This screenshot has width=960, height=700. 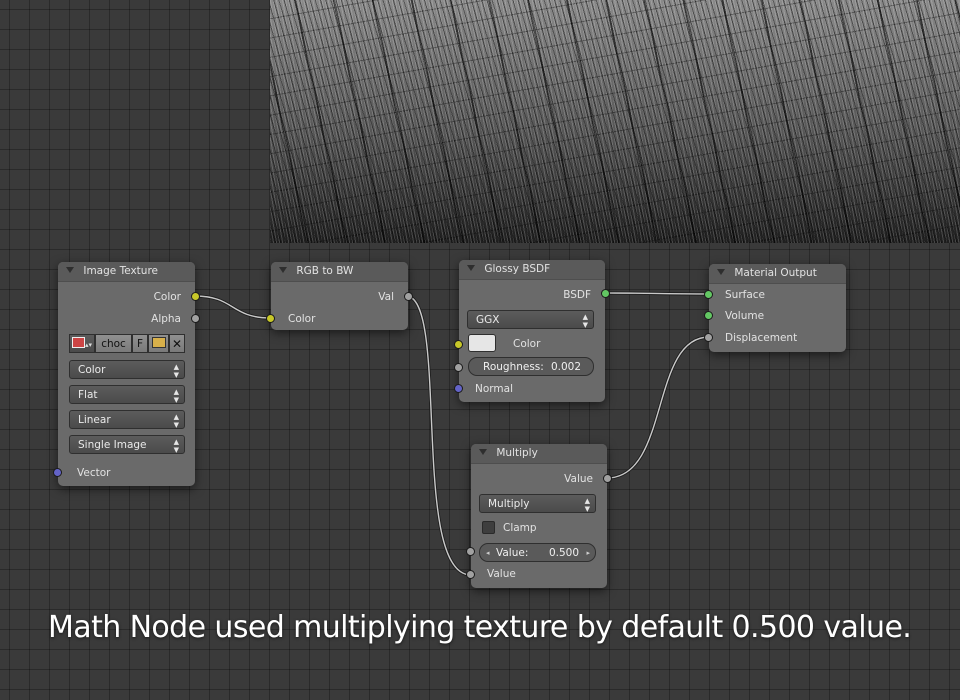 I want to click on interpolation-dropdown: Linear ▲ ▼, so click(x=127, y=419).